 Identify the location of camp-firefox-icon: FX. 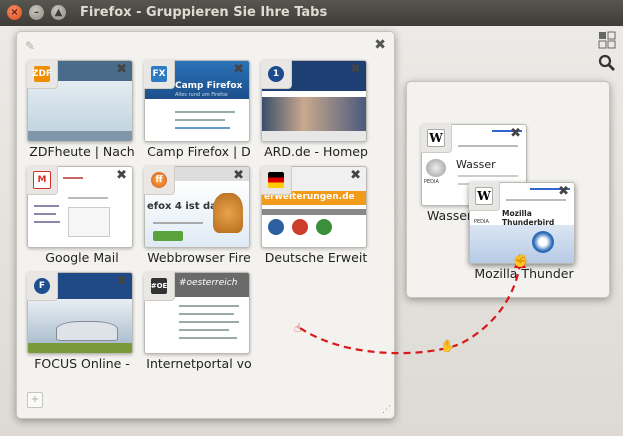
(159, 74).